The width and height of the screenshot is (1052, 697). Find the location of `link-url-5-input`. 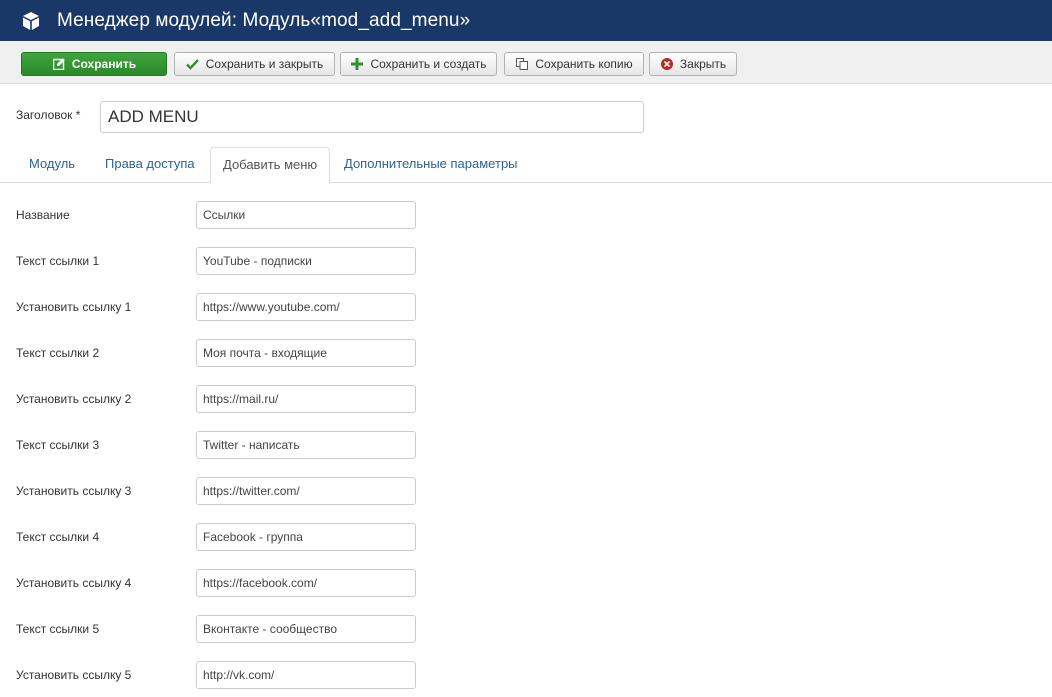

link-url-5-input is located at coordinates (306, 675).